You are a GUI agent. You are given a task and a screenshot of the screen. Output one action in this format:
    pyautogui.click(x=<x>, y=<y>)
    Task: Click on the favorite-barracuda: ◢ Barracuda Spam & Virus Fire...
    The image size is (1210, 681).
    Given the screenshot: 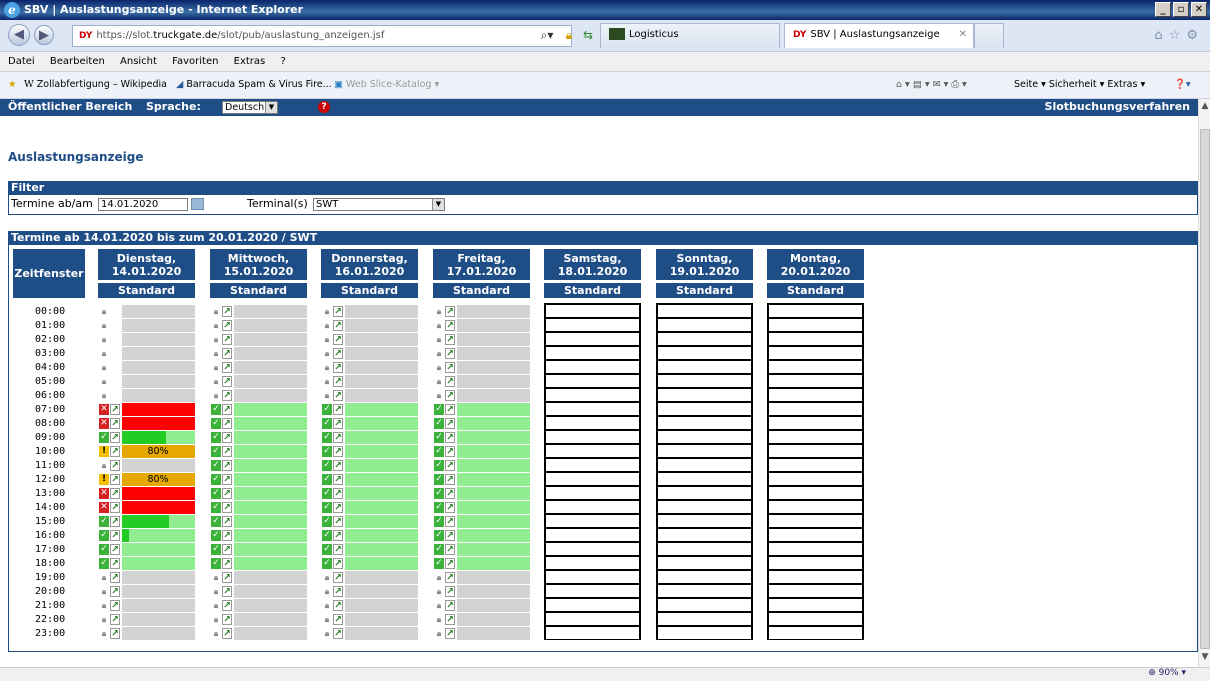 What is the action you would take?
    pyautogui.click(x=254, y=85)
    